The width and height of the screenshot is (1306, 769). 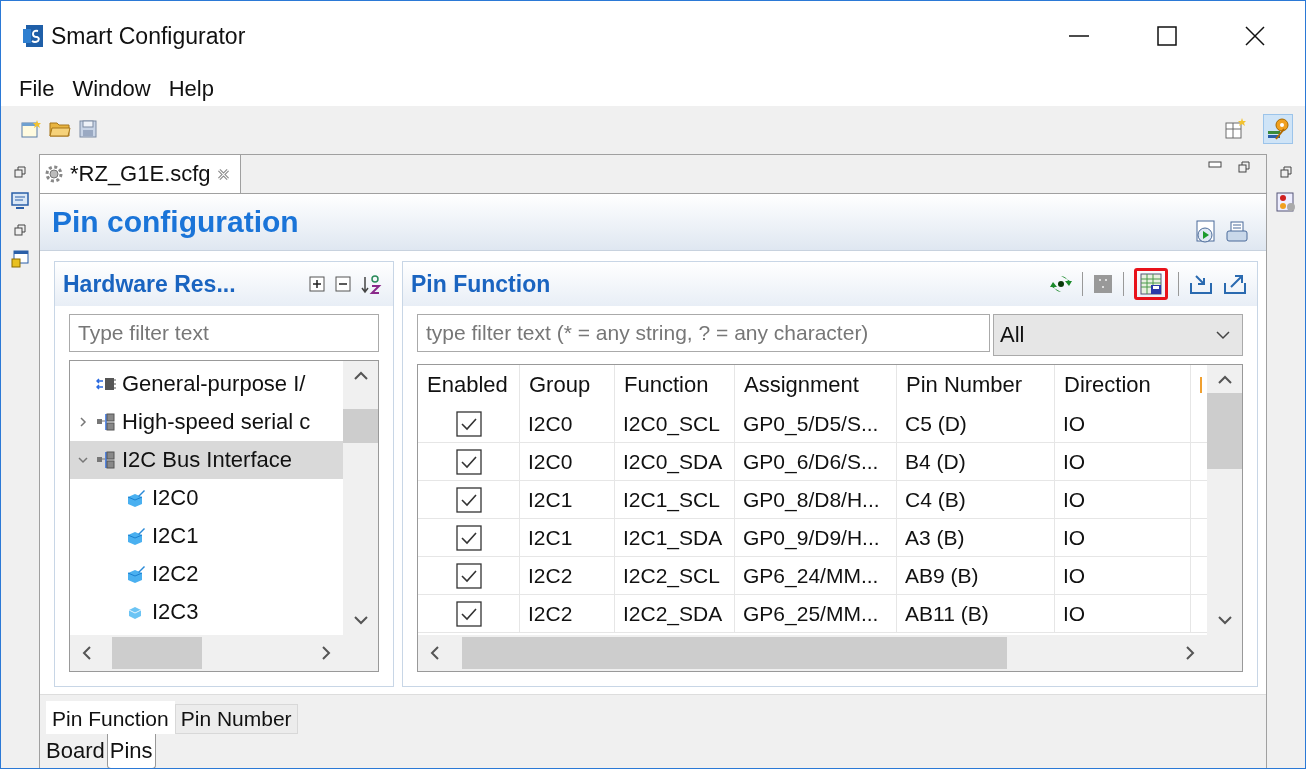 What do you see at coordinates (372, 284) in the screenshot?
I see `sort-icon` at bounding box center [372, 284].